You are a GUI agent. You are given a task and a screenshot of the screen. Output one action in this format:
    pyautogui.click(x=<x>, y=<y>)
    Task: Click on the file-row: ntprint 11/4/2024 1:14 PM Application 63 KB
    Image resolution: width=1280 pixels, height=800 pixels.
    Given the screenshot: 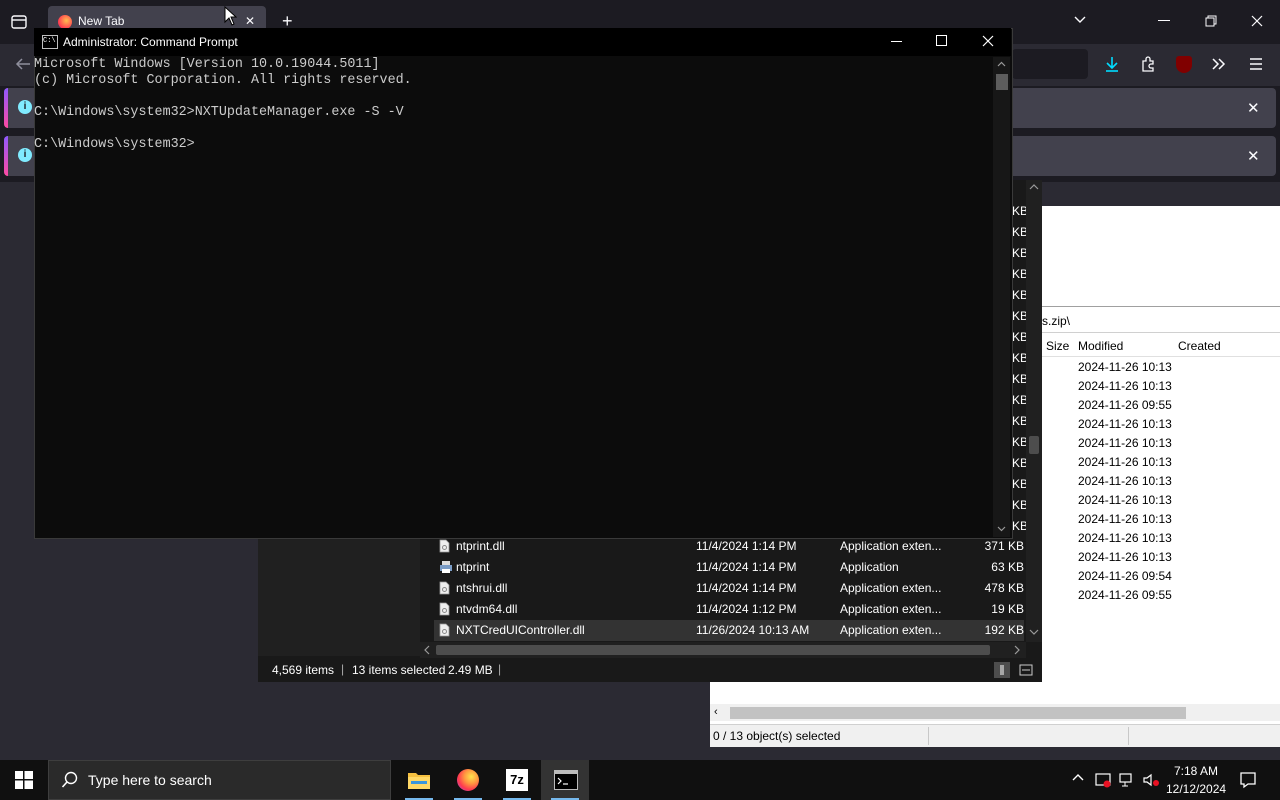 What is the action you would take?
    pyautogui.click(x=729, y=567)
    